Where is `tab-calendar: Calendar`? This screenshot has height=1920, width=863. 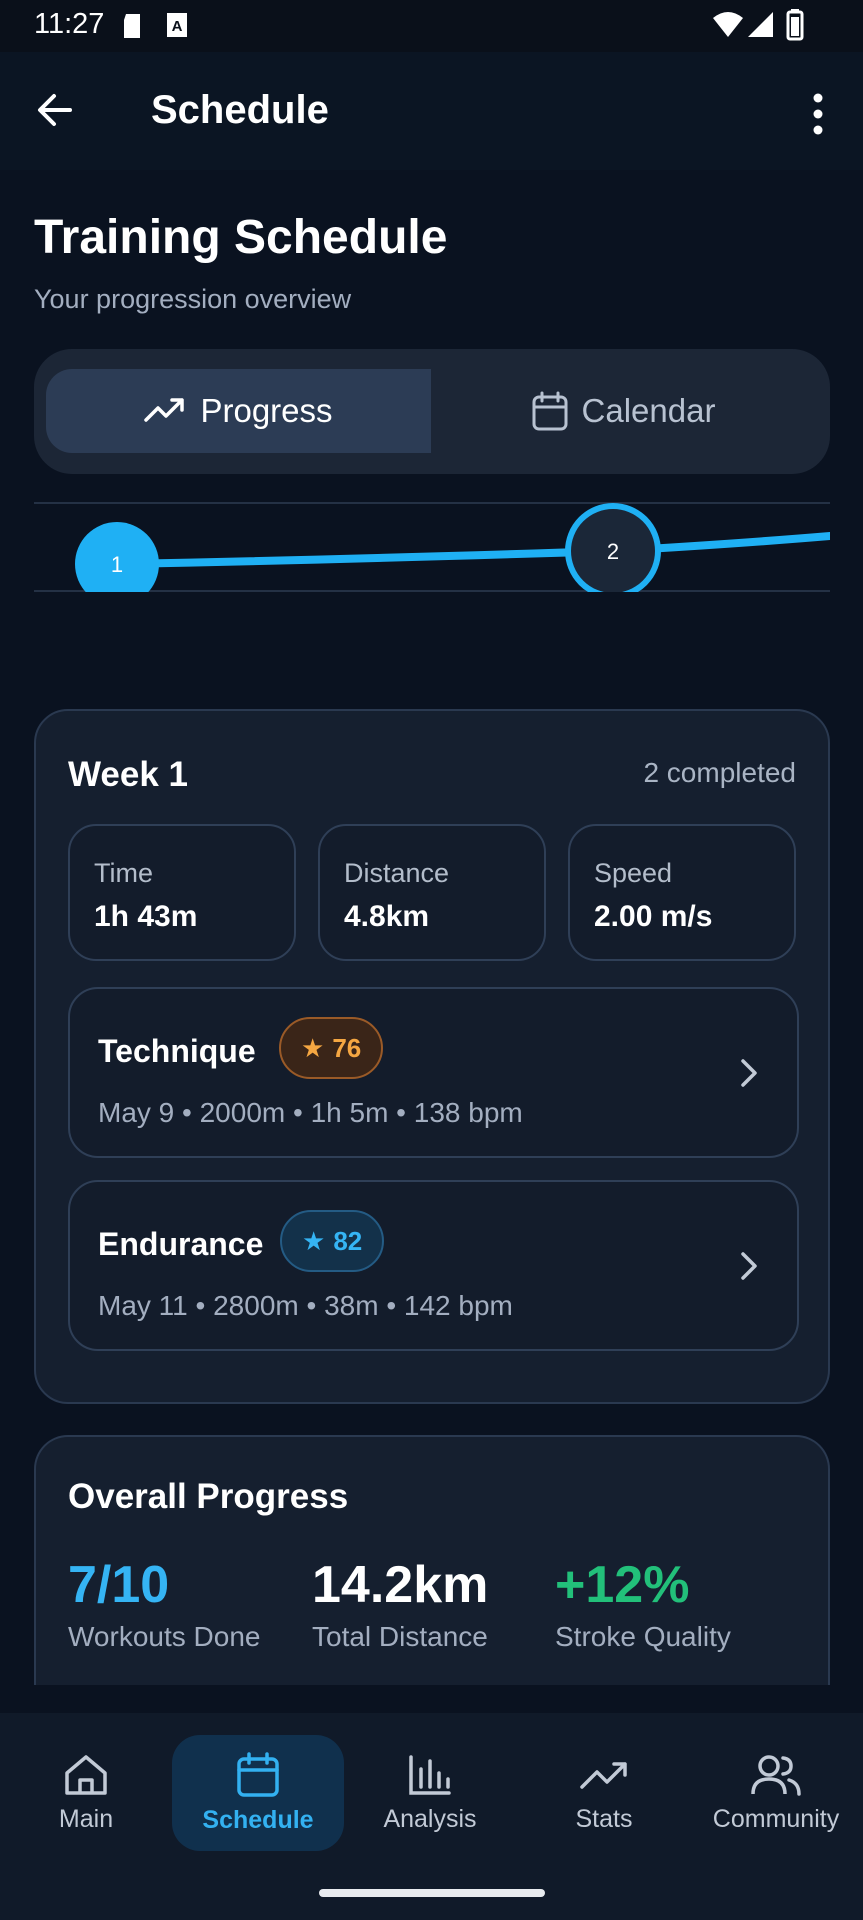
tab-calendar: Calendar is located at coordinates (623, 411).